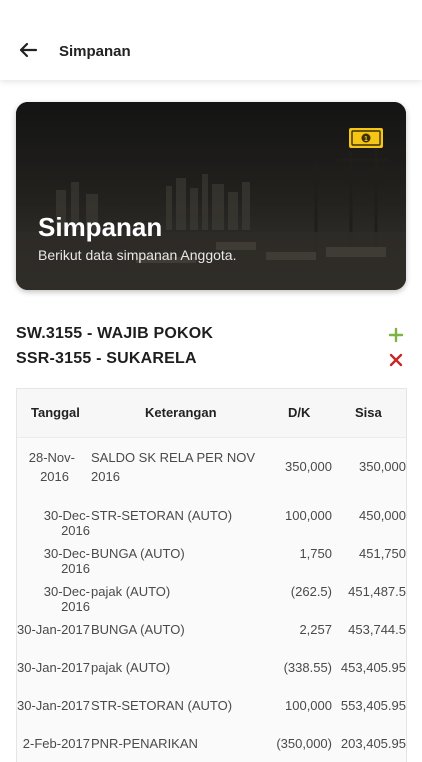  Describe the element at coordinates (106, 359) in the screenshot. I see `account-sukarela: SSR-3155 - SUKARELA` at that location.